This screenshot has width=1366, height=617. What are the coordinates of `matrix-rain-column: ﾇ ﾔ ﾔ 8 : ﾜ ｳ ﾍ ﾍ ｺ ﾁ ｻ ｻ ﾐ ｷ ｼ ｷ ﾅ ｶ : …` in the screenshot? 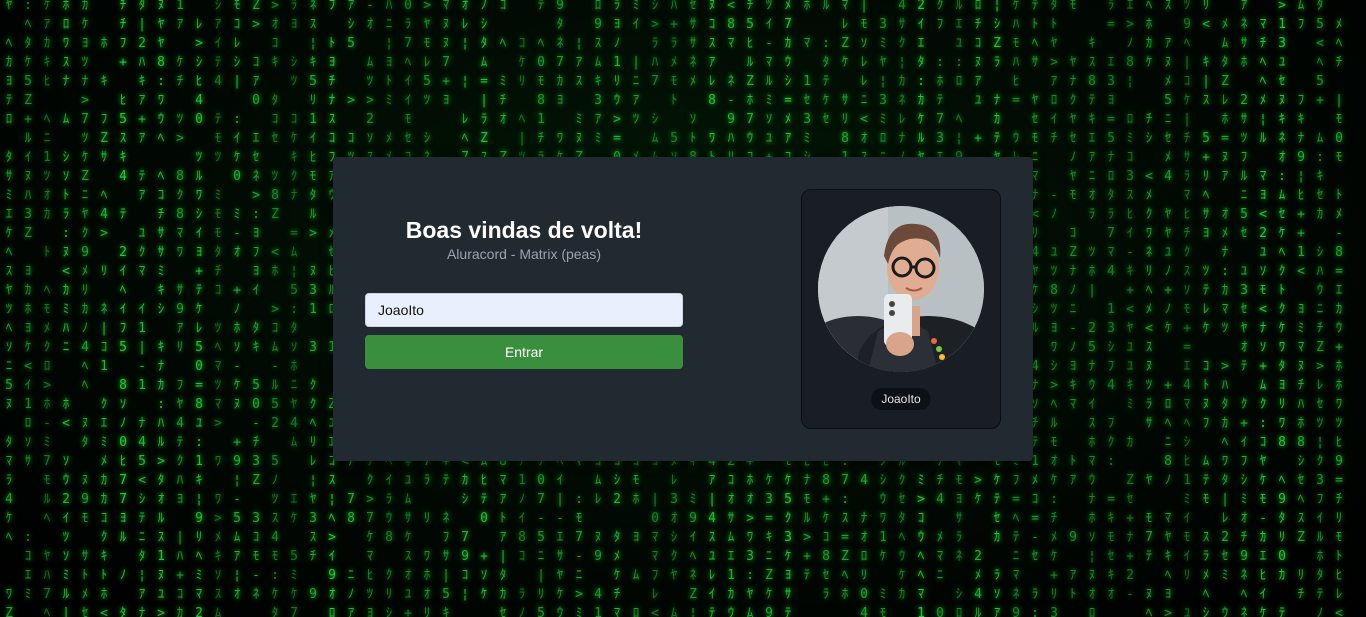 It's located at (161, 308).